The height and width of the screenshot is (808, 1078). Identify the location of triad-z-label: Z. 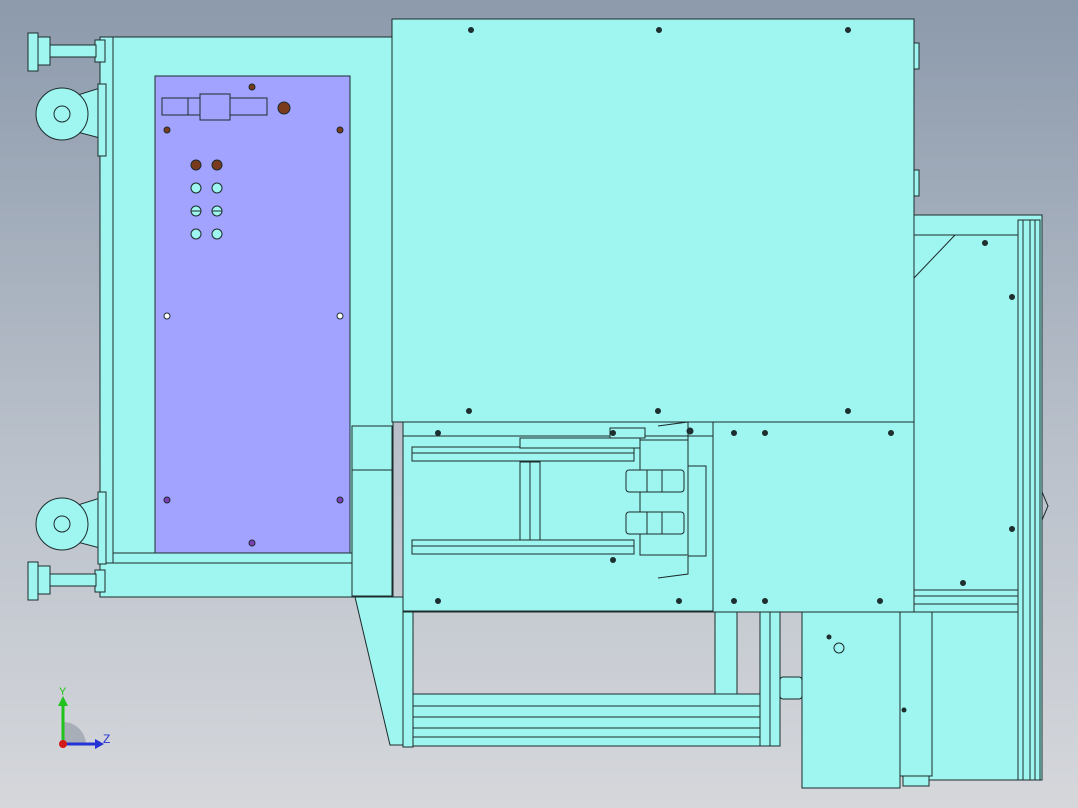
(107, 739).